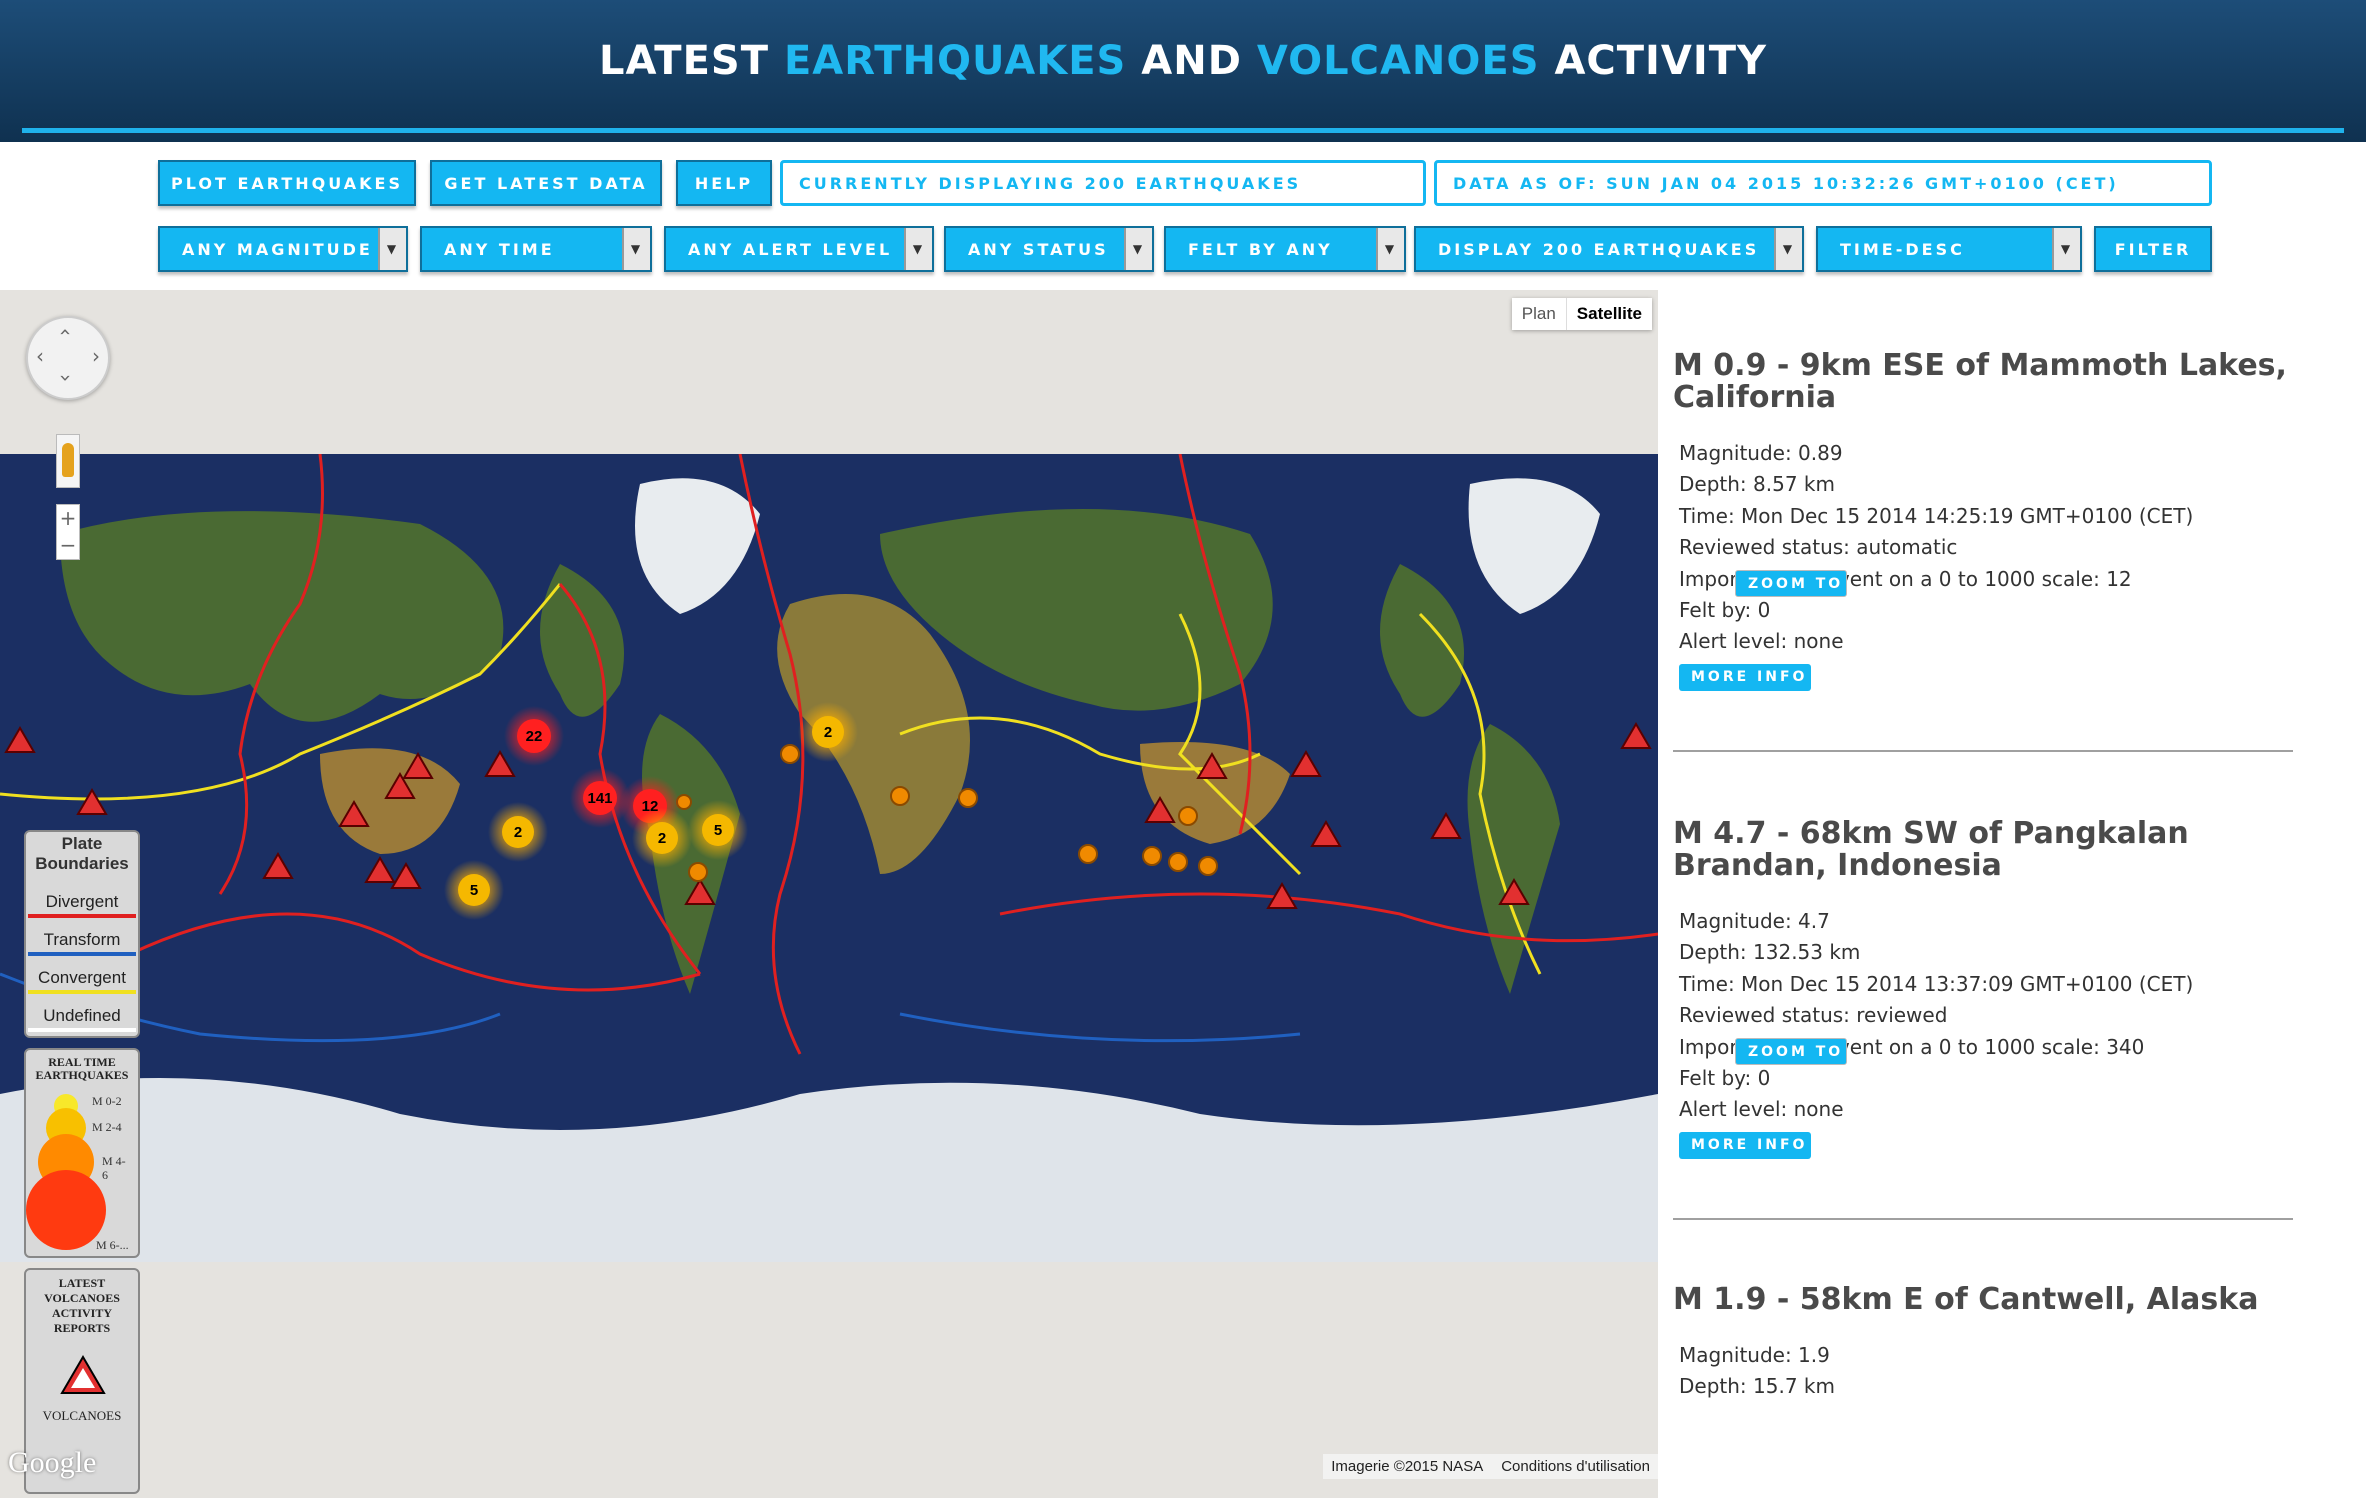  I want to click on felt-by-select-value: FELT BY ANY, so click(1260, 249).